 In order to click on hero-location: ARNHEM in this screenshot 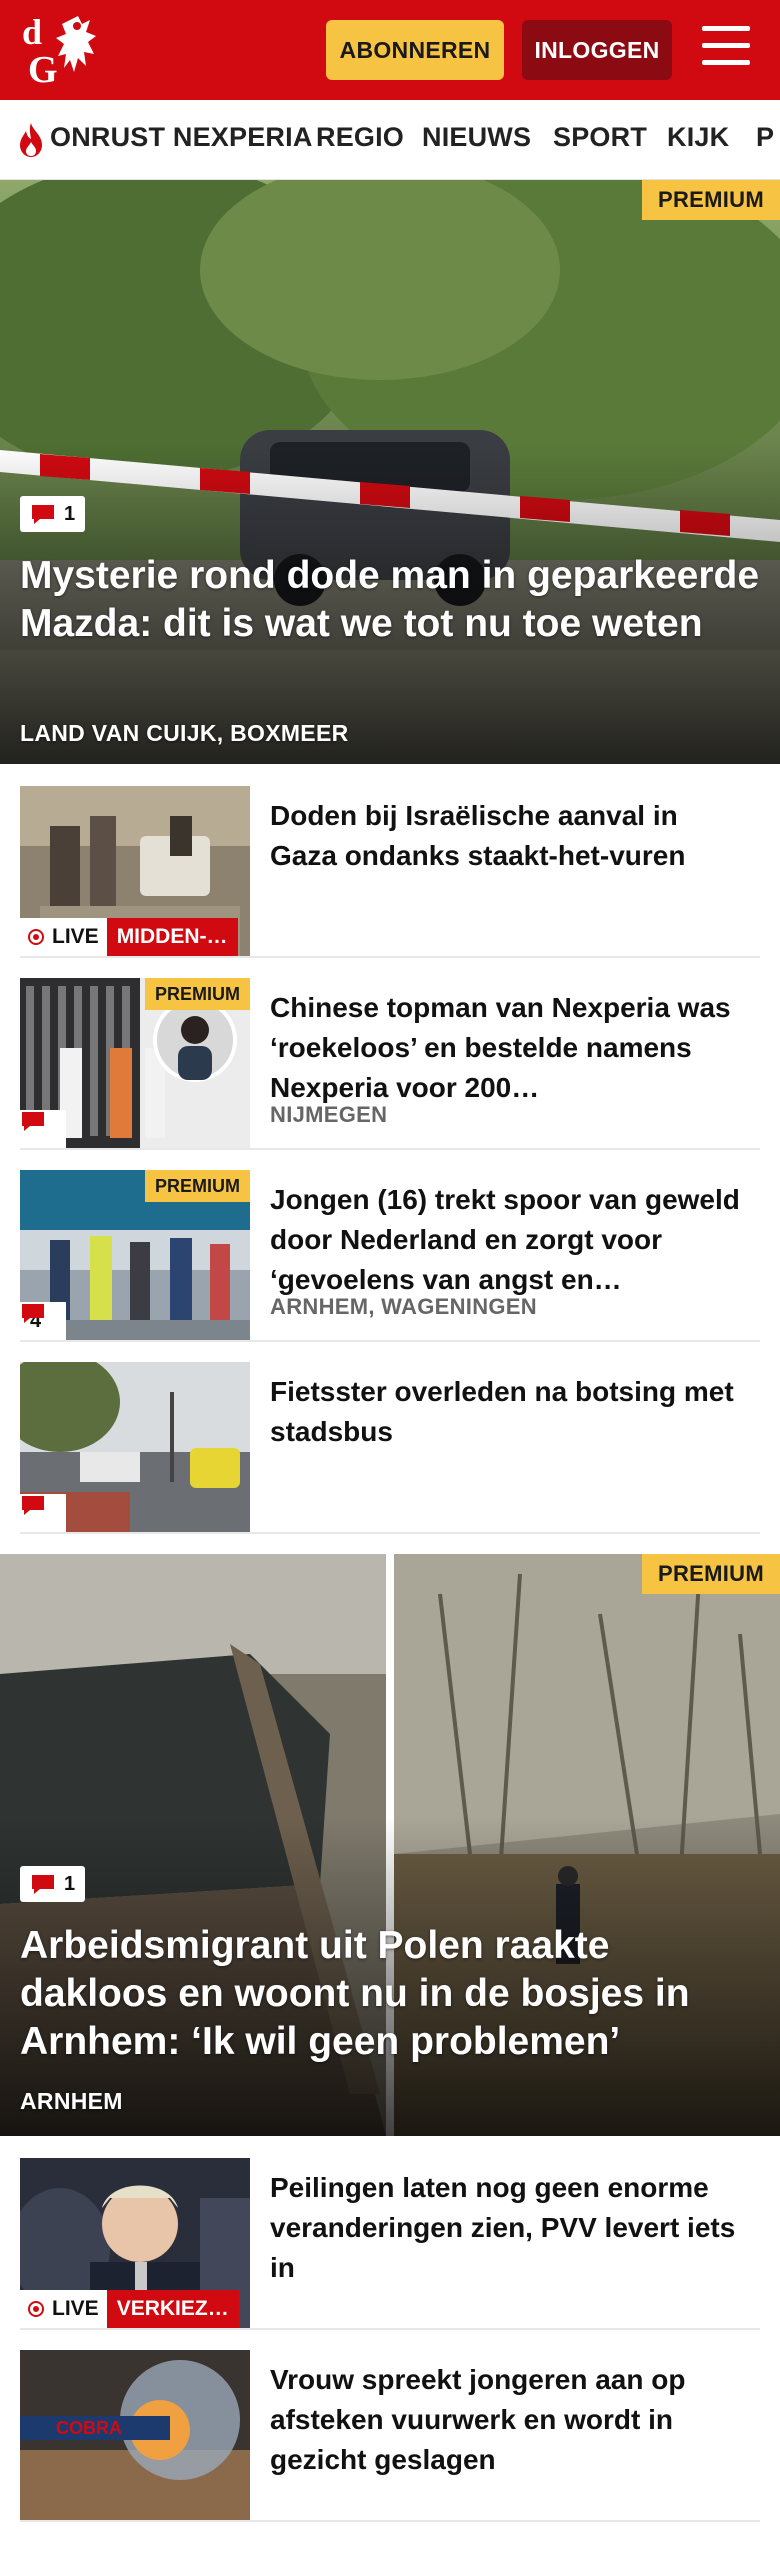, I will do `click(71, 2101)`.